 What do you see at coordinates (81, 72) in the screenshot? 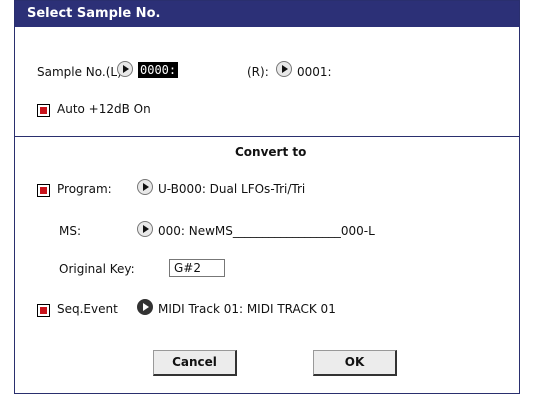
I see `sample-left-label: Sample No.(L):` at bounding box center [81, 72].